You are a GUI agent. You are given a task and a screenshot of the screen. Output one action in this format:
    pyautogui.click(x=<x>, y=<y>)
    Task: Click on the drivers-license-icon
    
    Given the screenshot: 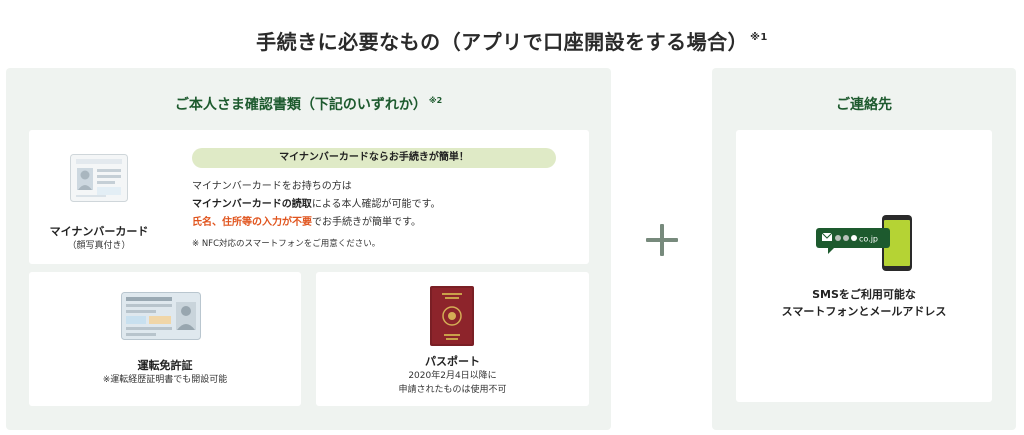 What is the action you would take?
    pyautogui.click(x=161, y=316)
    